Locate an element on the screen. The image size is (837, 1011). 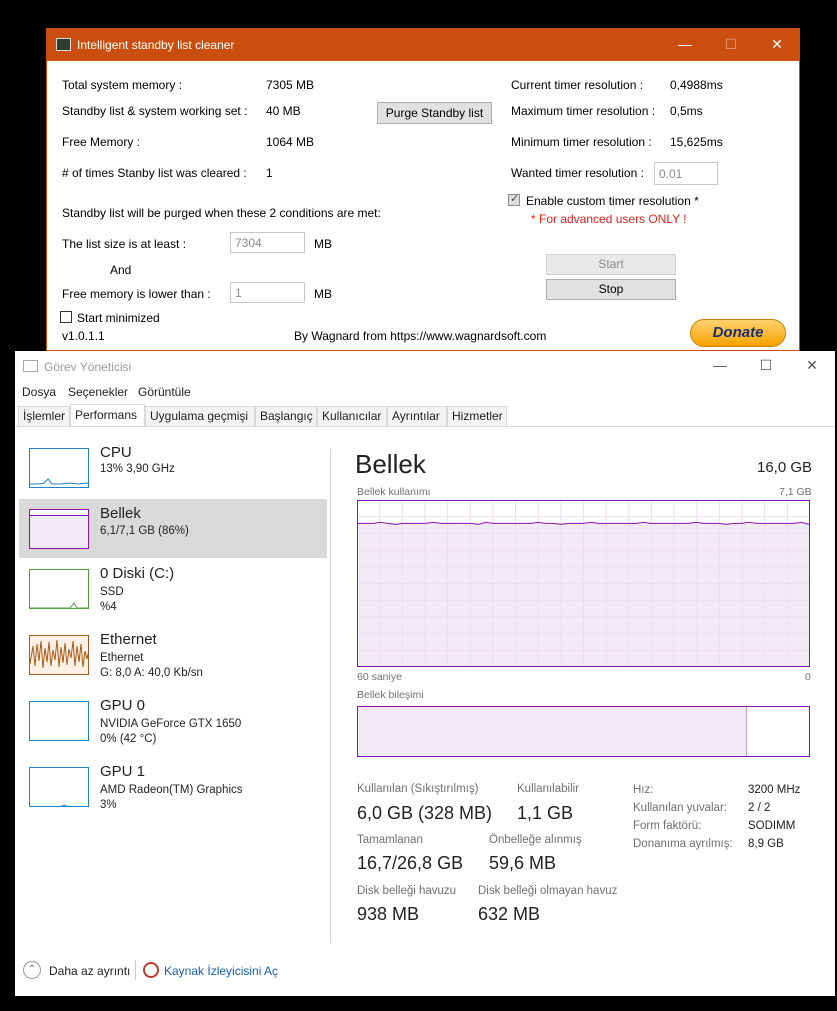
wanted-timer-input: 0.01 is located at coordinates (686, 173).